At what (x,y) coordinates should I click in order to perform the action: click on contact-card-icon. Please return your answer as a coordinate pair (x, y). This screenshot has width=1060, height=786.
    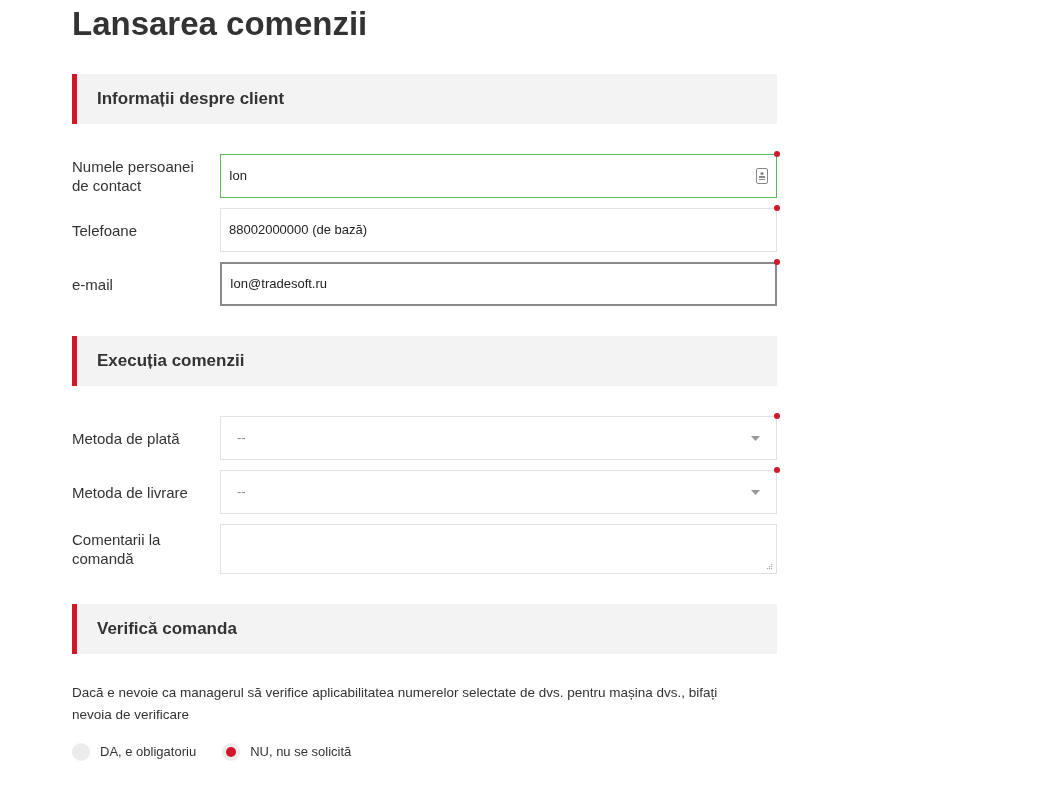
    Looking at the image, I should click on (762, 176).